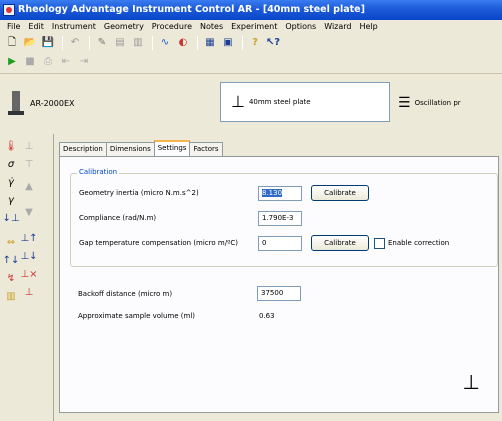  What do you see at coordinates (251, 62) in the screenshot?
I see `run-toolbar: ▶ ■ ⎙ ⇤ ⇥` at bounding box center [251, 62].